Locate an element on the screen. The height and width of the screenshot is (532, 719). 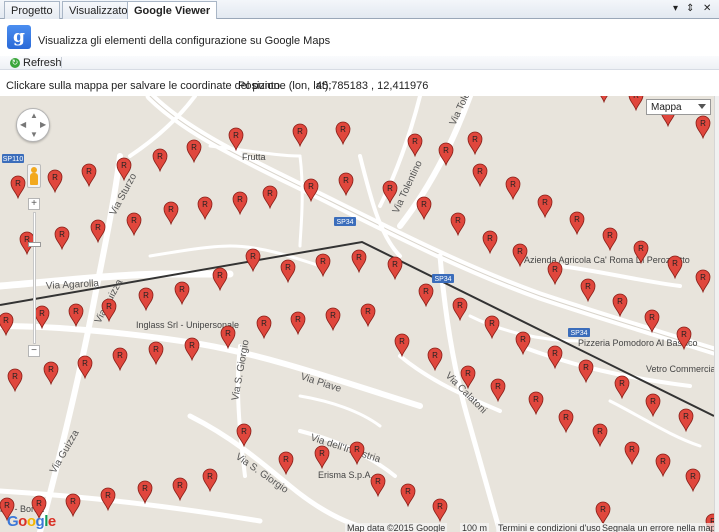
map-type-select: Mappa is located at coordinates (678, 107).